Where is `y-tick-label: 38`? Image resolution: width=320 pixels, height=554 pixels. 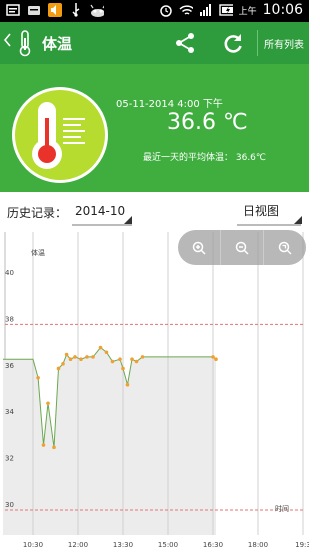
y-tick-label: 38 is located at coordinates (9, 319).